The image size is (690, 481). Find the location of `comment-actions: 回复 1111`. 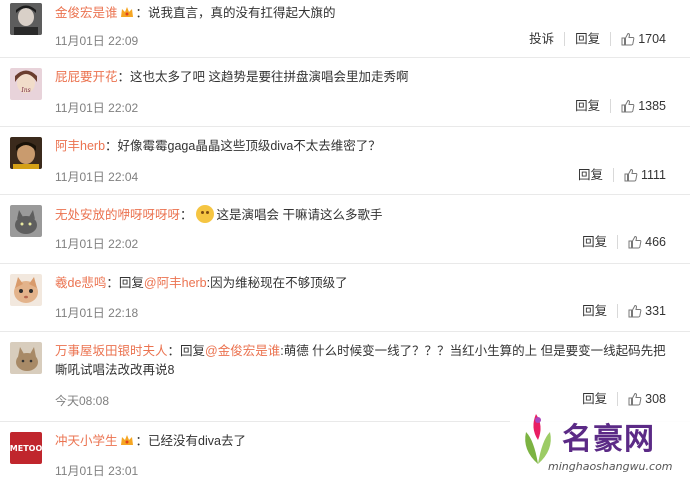

comment-actions: 回复 1111 is located at coordinates (622, 175).